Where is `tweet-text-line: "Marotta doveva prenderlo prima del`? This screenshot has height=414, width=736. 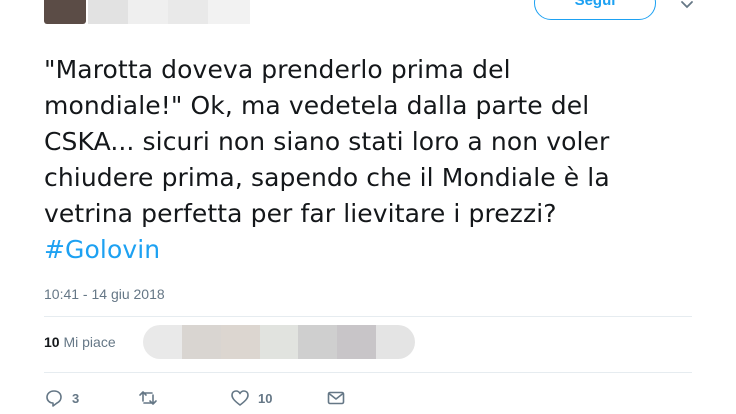
tweet-text-line: "Marotta doveva prenderlo prima del is located at coordinates (277, 69).